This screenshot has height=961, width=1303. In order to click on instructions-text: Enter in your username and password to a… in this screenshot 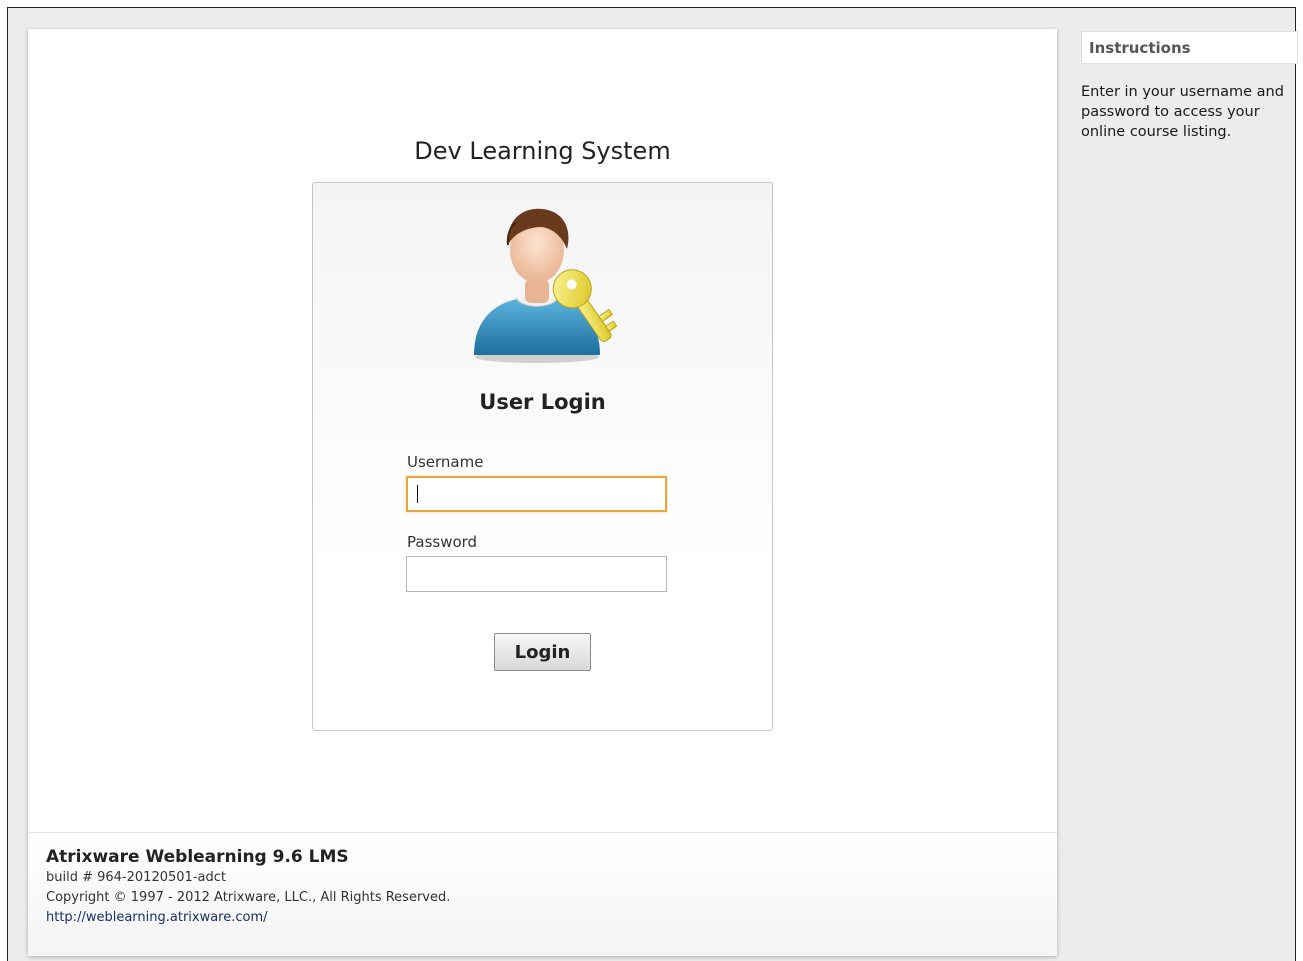, I will do `click(1182, 112)`.